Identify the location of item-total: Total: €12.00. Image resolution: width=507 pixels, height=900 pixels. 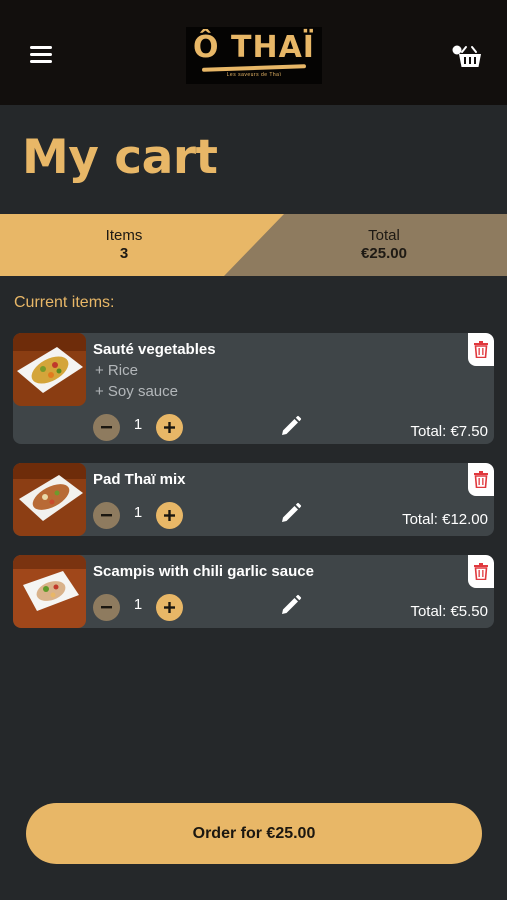
(445, 519).